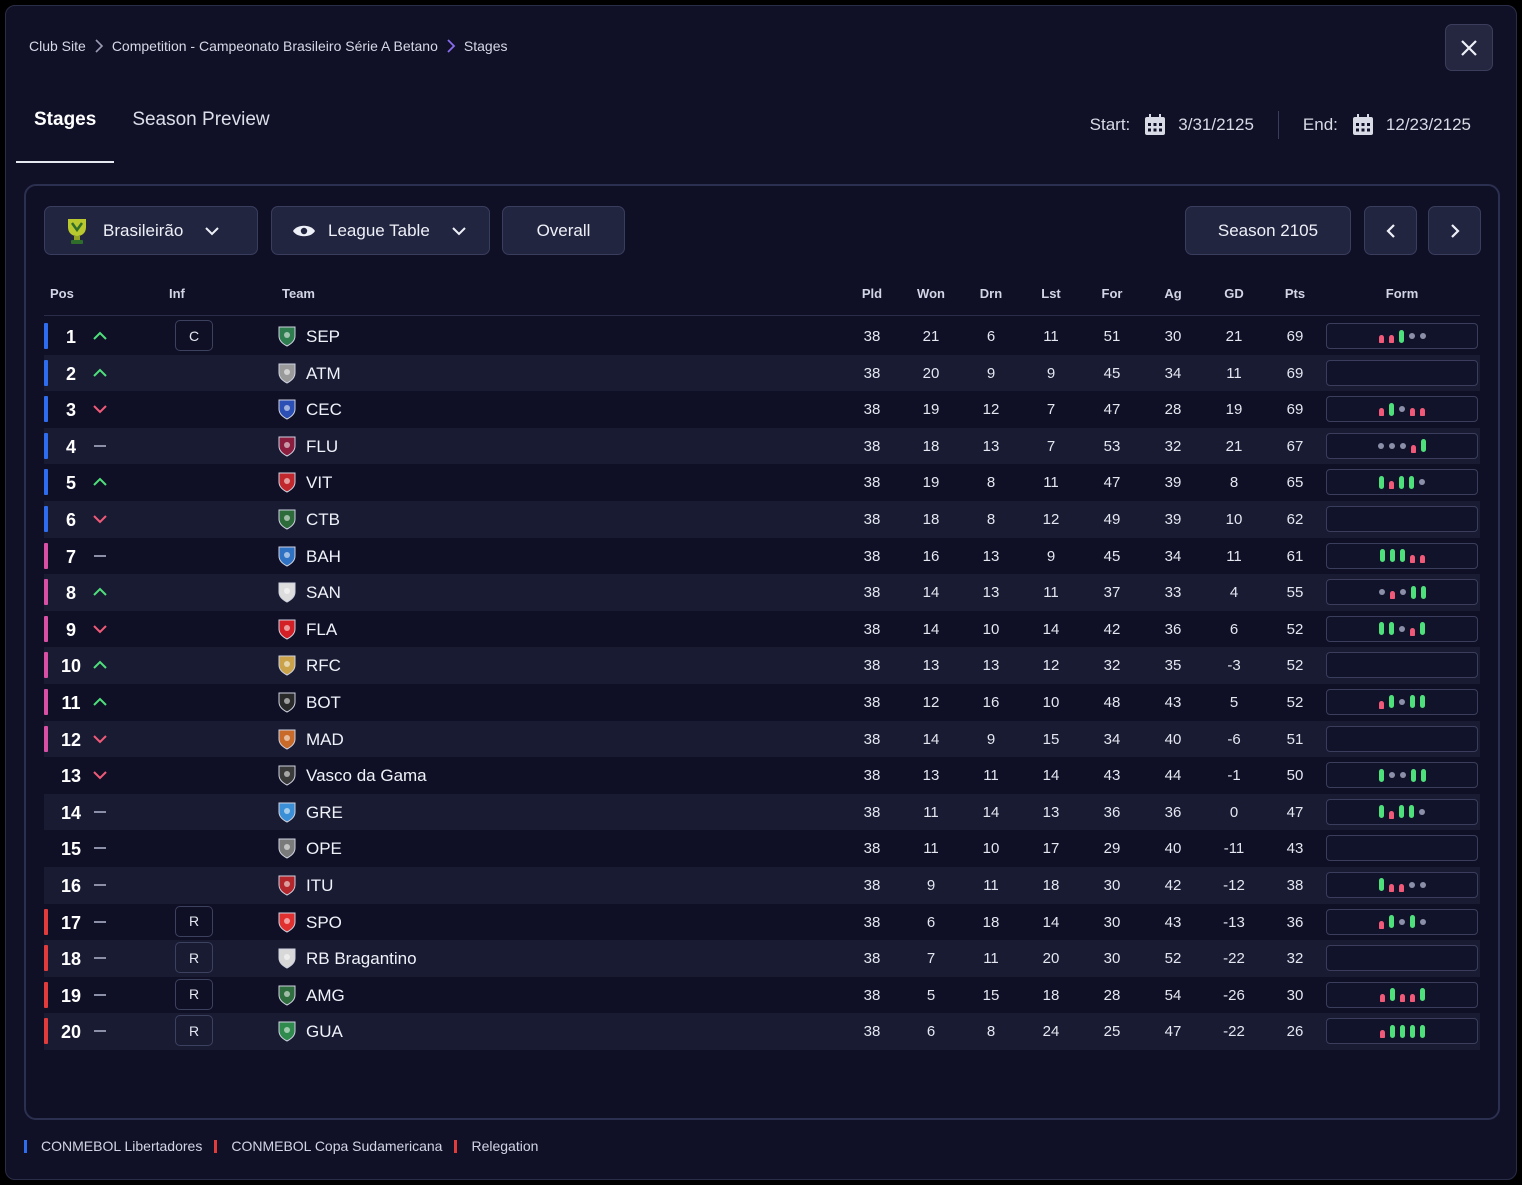 This screenshot has height=1185, width=1522. Describe the element at coordinates (872, 293) in the screenshot. I see `col-pld: Pld` at that location.